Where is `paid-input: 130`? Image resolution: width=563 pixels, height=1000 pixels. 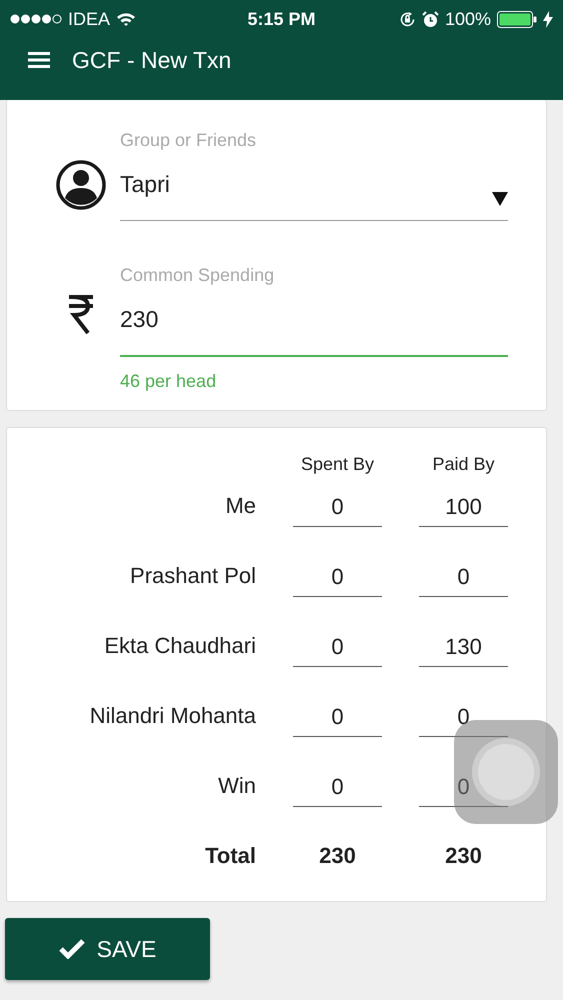
paid-input: 130 is located at coordinates (463, 650).